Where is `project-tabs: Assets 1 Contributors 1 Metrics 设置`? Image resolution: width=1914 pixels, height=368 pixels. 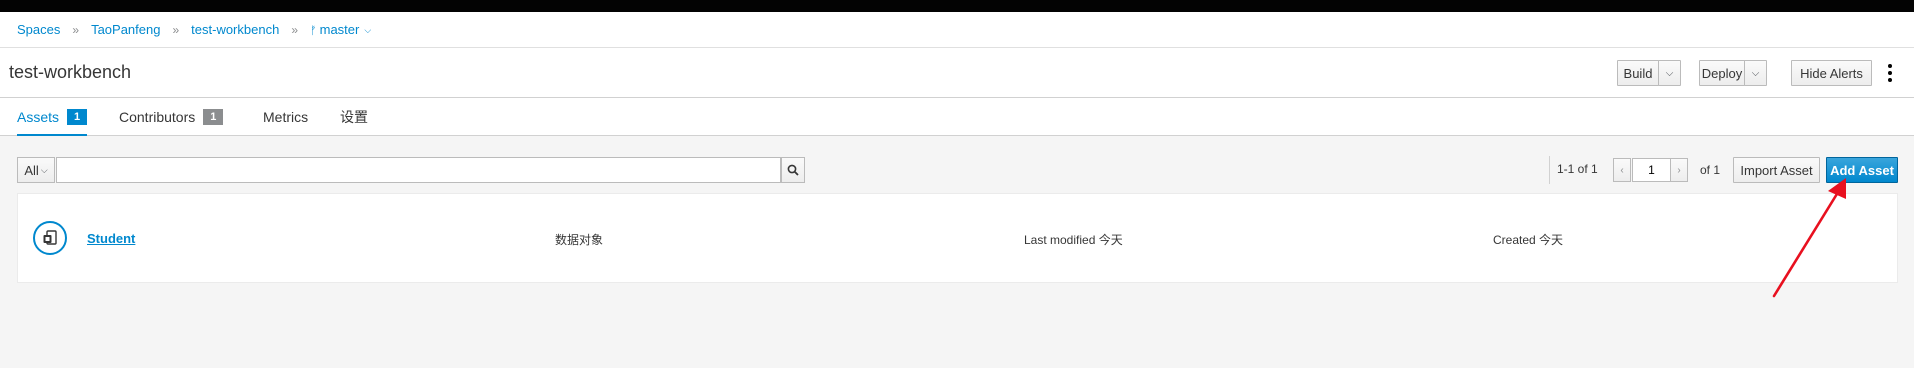
project-tabs: Assets 1 Contributors 1 Metrics 设置 is located at coordinates (957, 117).